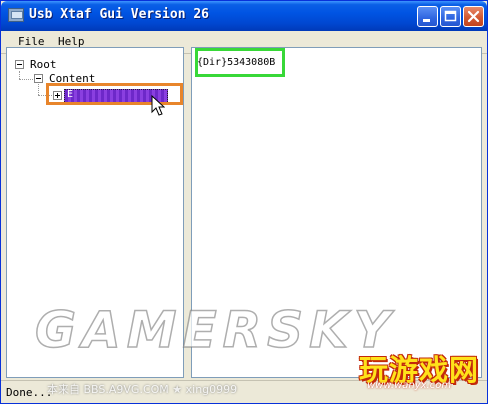 This screenshot has width=488, height=404. I want to click on watermark-text: GAMERSKY, so click(215, 330).